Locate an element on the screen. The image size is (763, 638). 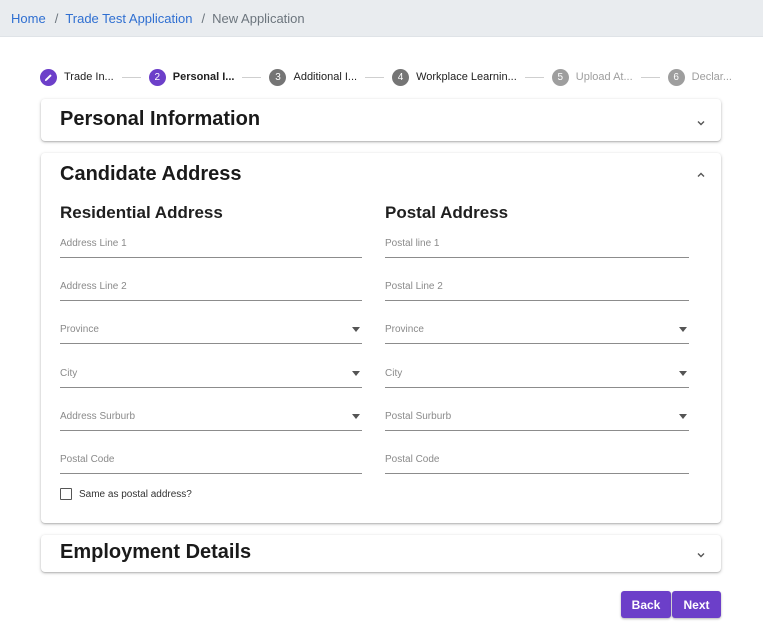
breadcrumb-home-link: Home is located at coordinates (28, 18).